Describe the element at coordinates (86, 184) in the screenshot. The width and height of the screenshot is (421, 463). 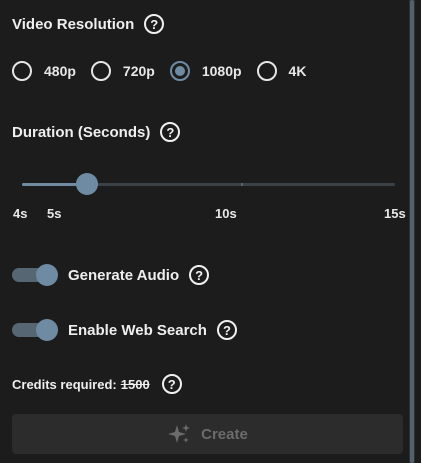
I see `duration-slider-thumb` at that location.